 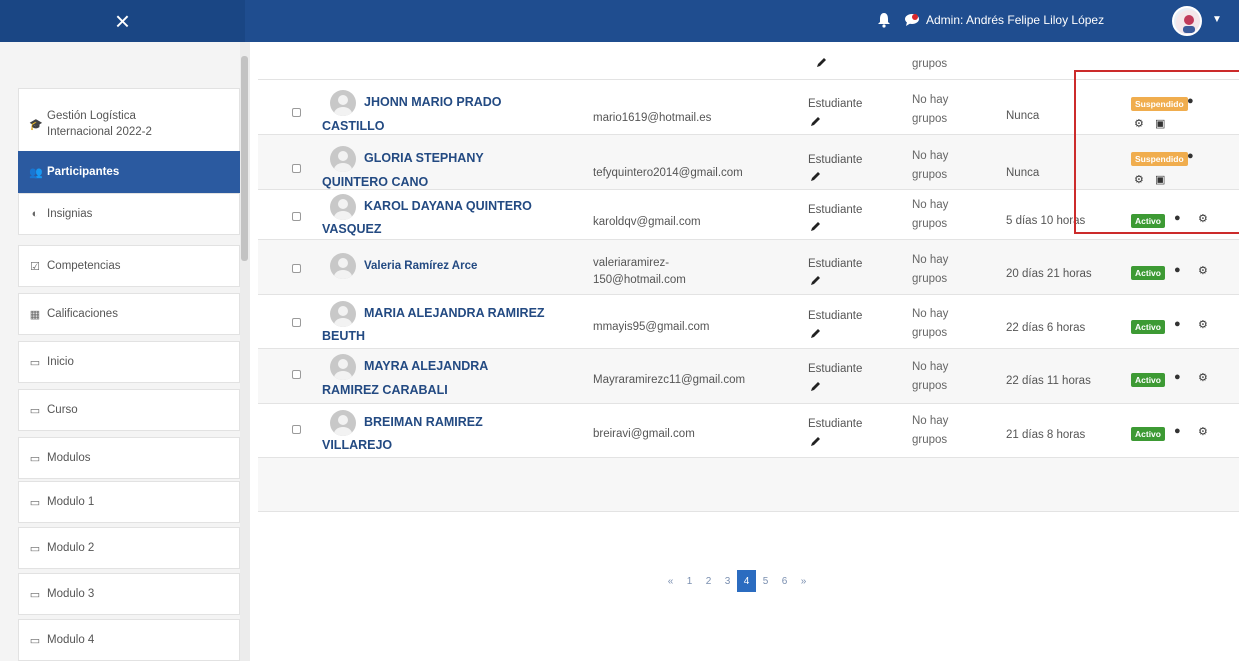 I want to click on chevron-down-icon: ▼, so click(x=1217, y=19).